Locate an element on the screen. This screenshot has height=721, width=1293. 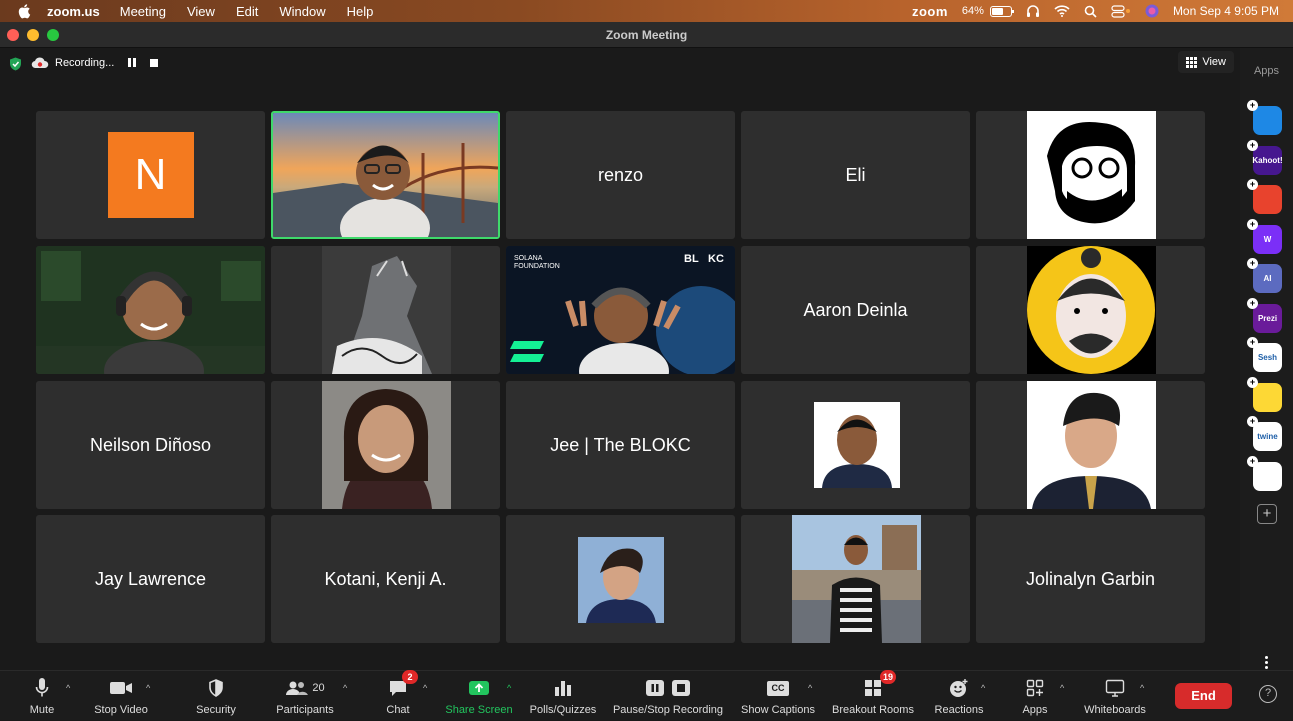
zoom-window-button is located at coordinates (53, 35).